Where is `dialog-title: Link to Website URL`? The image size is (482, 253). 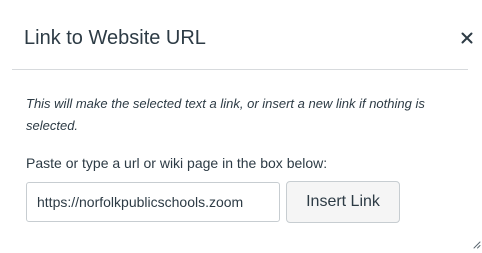 dialog-title: Link to Website URL is located at coordinates (115, 38).